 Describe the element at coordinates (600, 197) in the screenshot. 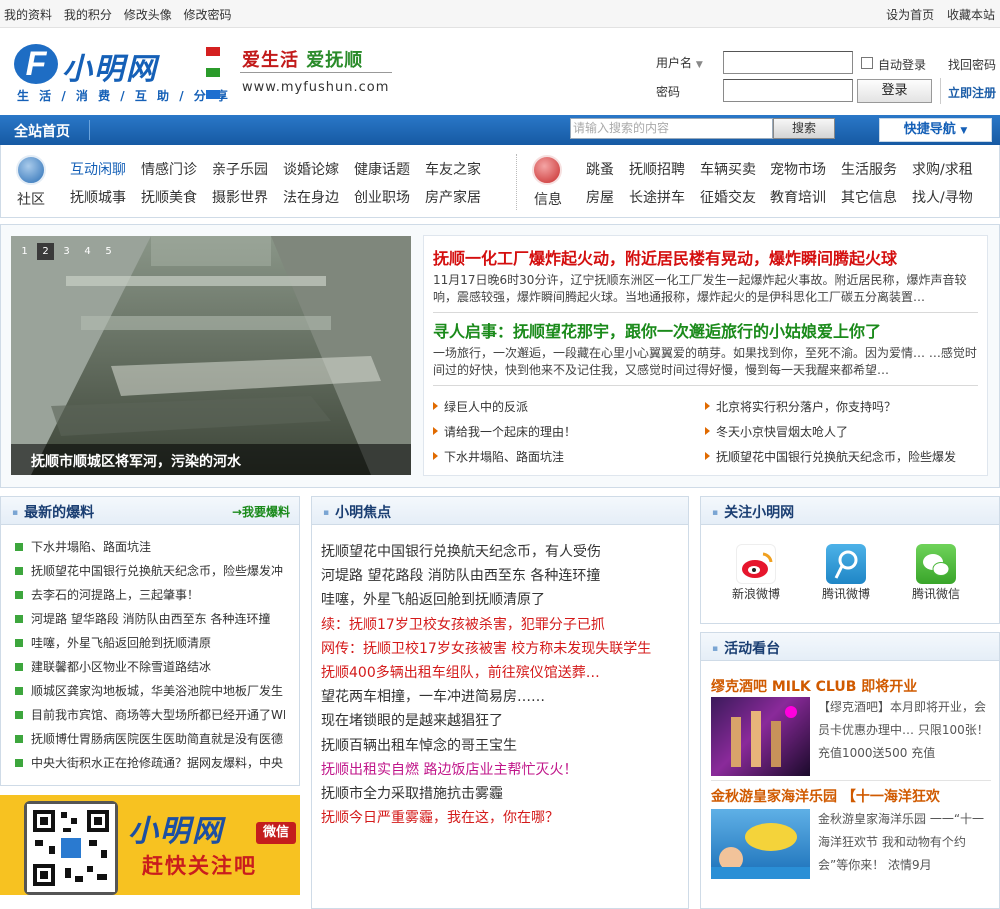

I see `info-link: 房屋` at that location.